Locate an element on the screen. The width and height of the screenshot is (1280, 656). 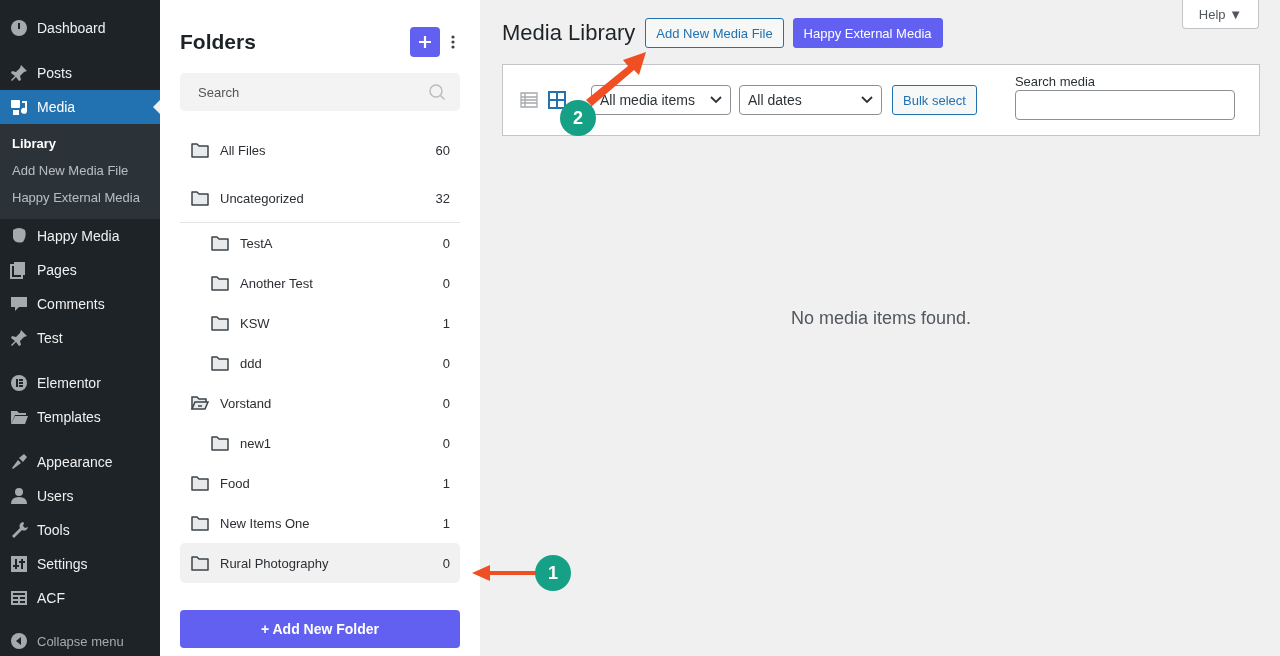
search-icon is located at coordinates (437, 92).